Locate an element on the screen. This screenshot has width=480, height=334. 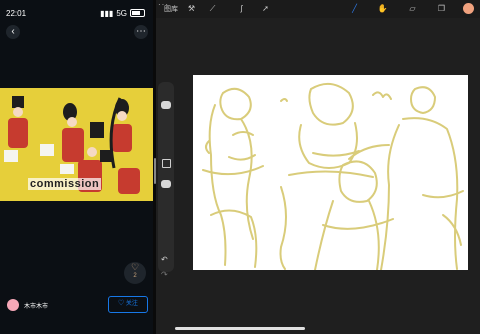
artwork-caption: commission is located at coordinates (65, 184).